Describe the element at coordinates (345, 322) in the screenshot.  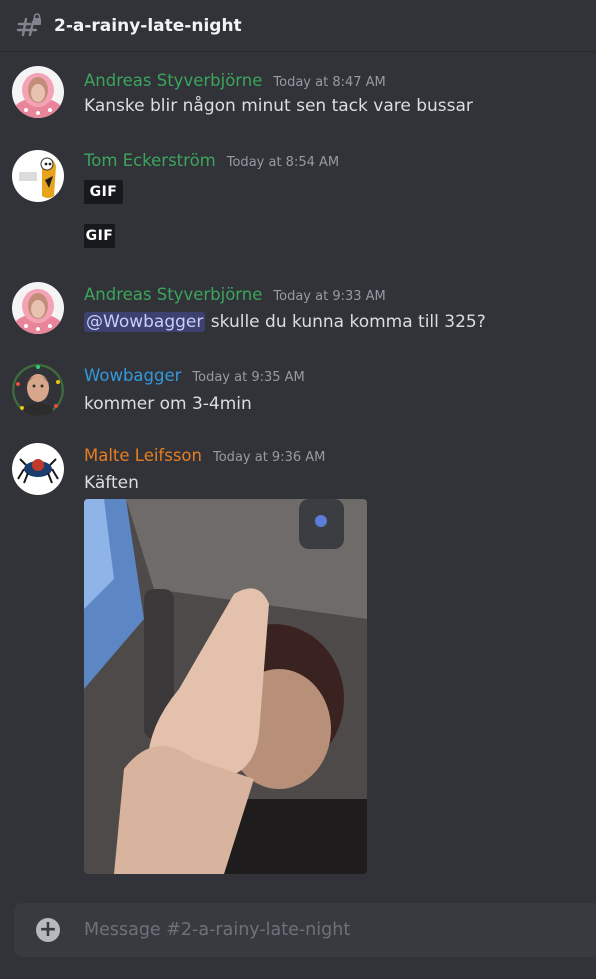
I see `message-text-body: skulle du kunna komma till 325?` at that location.